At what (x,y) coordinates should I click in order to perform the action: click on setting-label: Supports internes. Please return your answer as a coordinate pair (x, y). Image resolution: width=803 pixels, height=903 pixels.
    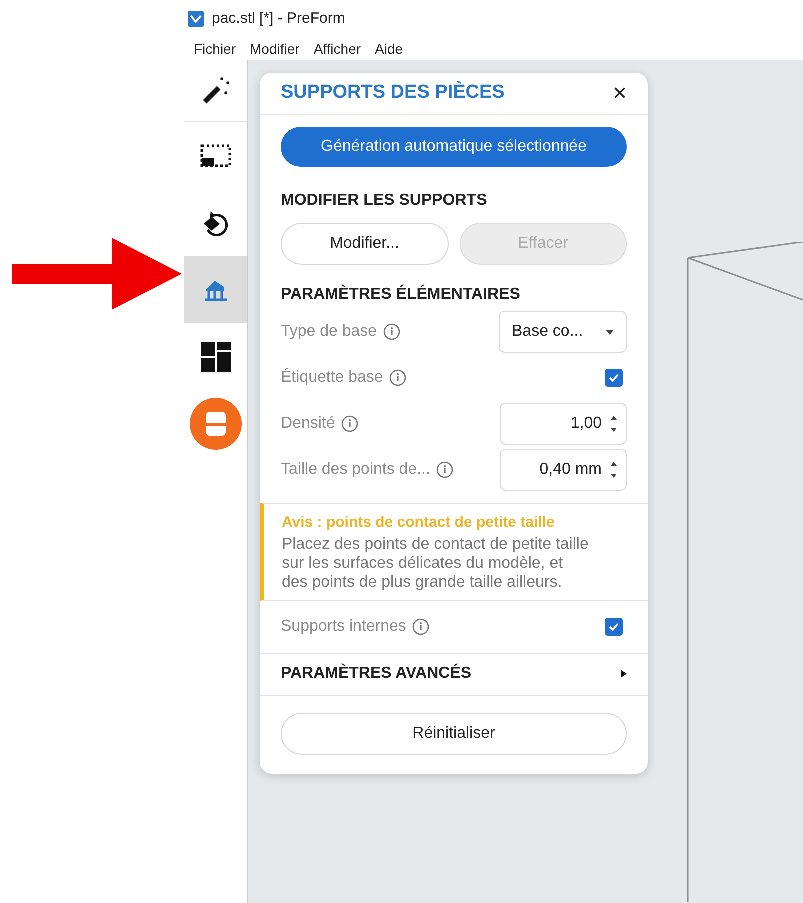
    Looking at the image, I should click on (343, 626).